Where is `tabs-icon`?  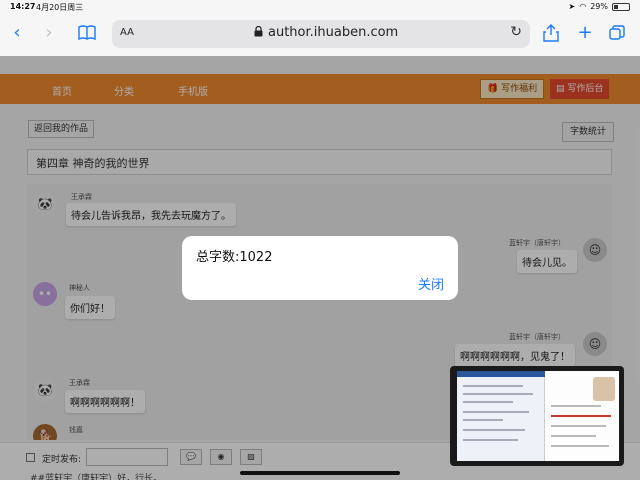
tabs-icon is located at coordinates (617, 33).